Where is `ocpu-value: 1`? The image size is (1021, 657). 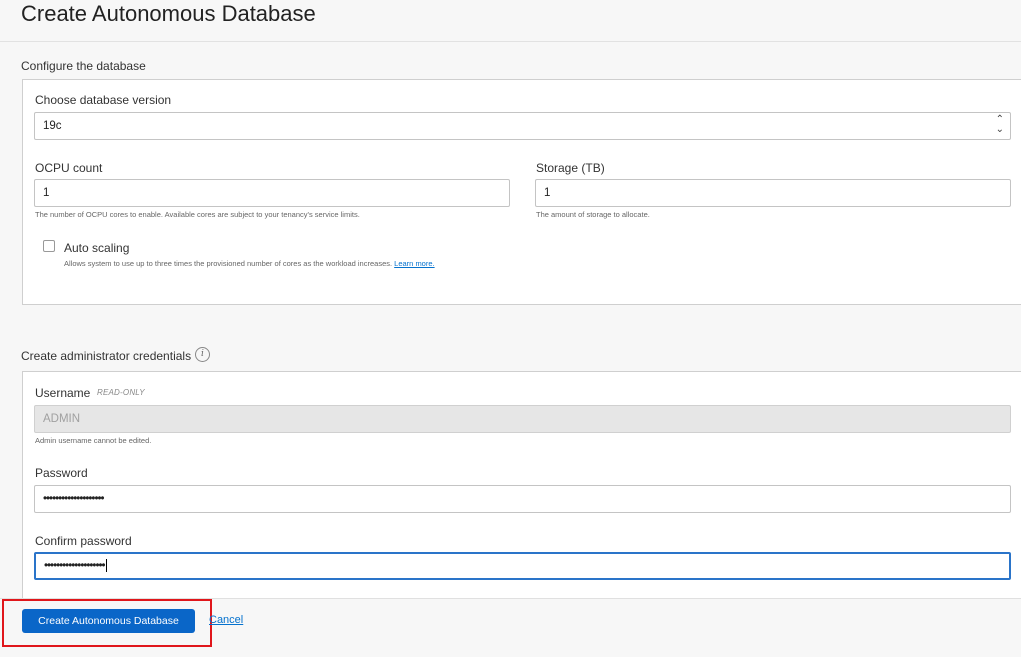
ocpu-value: 1 is located at coordinates (46, 193).